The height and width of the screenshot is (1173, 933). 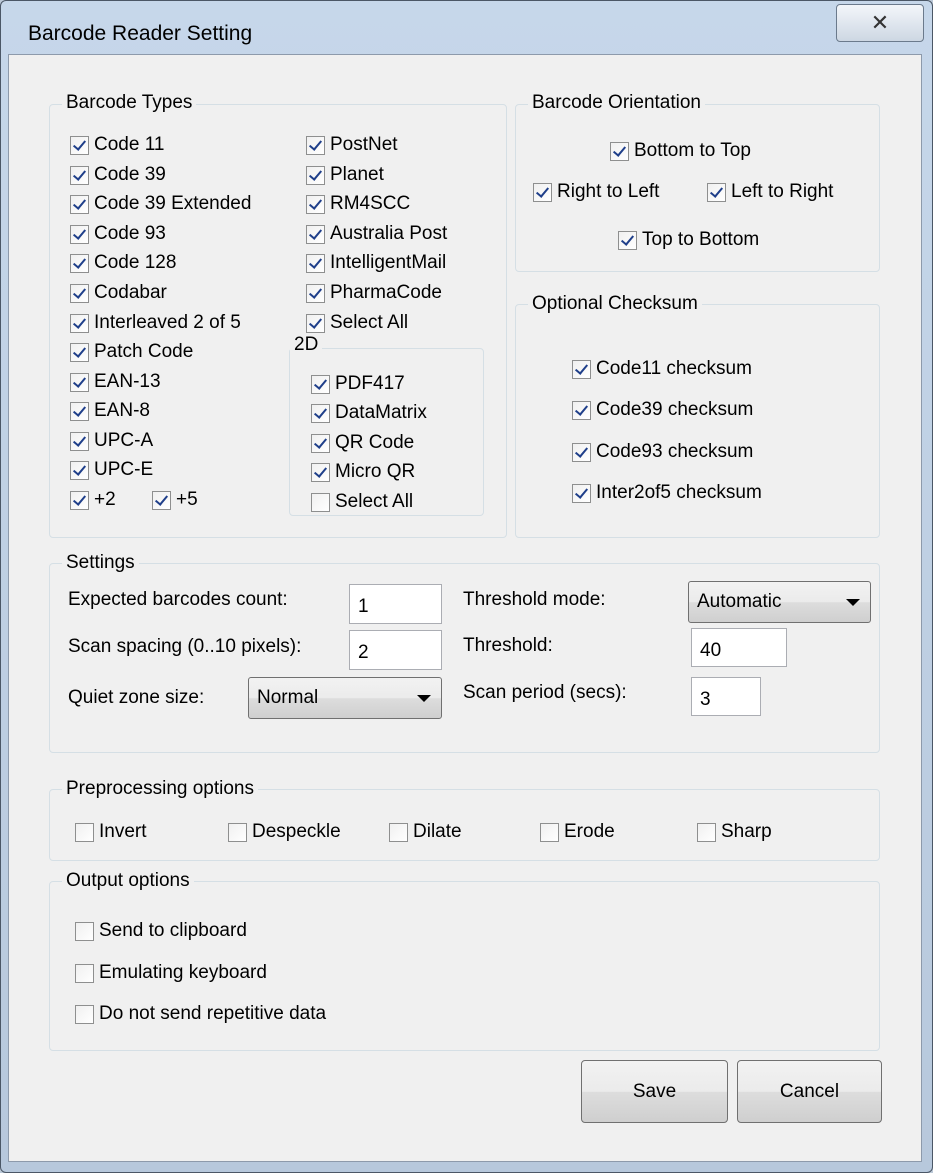 What do you see at coordinates (374, 293) in the screenshot?
I see `checkbox-pharmacode: PharmaCode` at bounding box center [374, 293].